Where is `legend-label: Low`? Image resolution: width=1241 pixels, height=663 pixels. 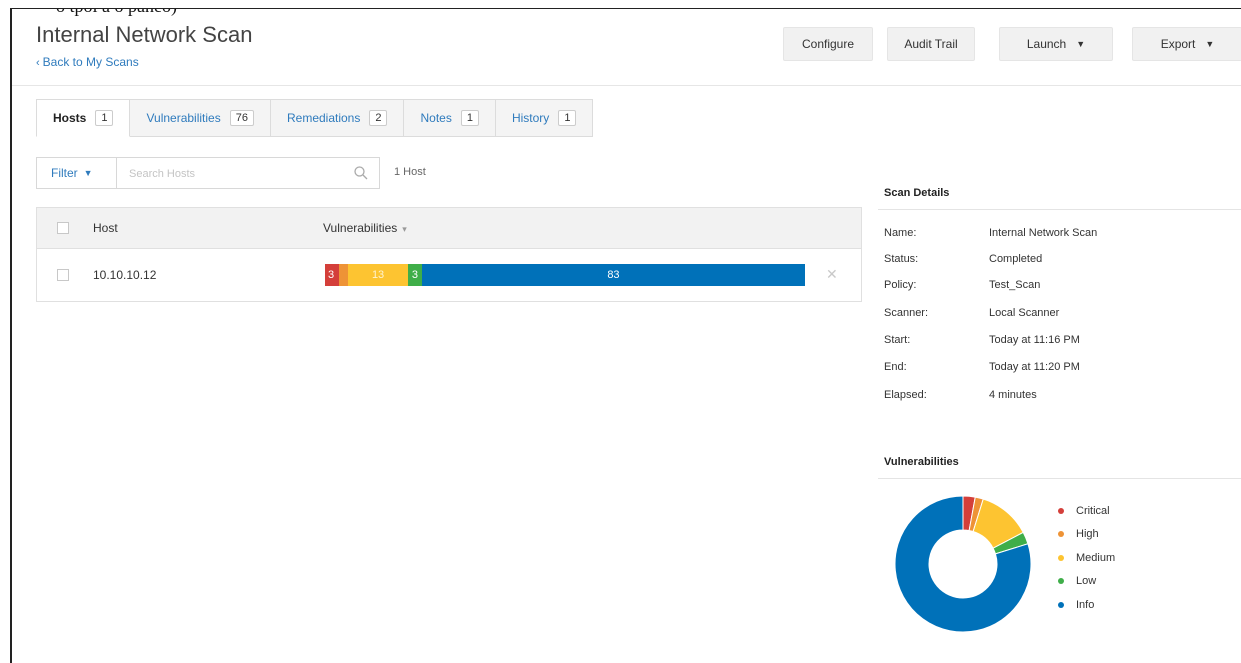 legend-label: Low is located at coordinates (1086, 581).